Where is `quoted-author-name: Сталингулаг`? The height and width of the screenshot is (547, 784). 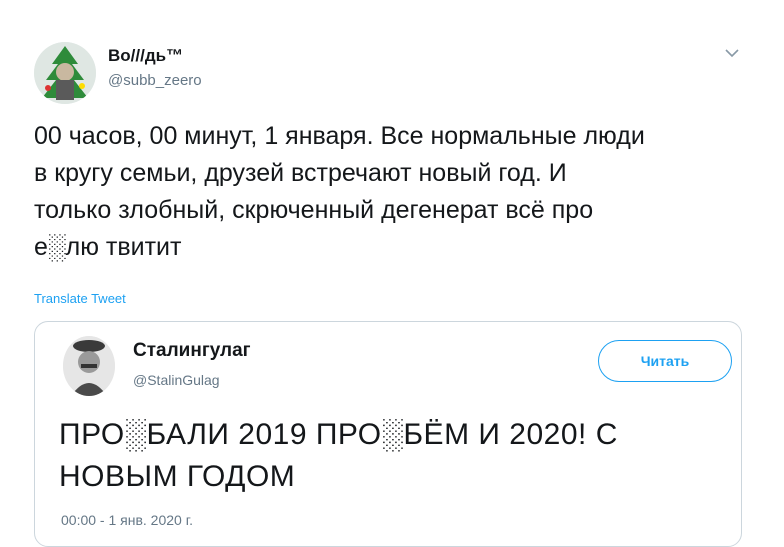 quoted-author-name: Сталингулаг is located at coordinates (192, 351).